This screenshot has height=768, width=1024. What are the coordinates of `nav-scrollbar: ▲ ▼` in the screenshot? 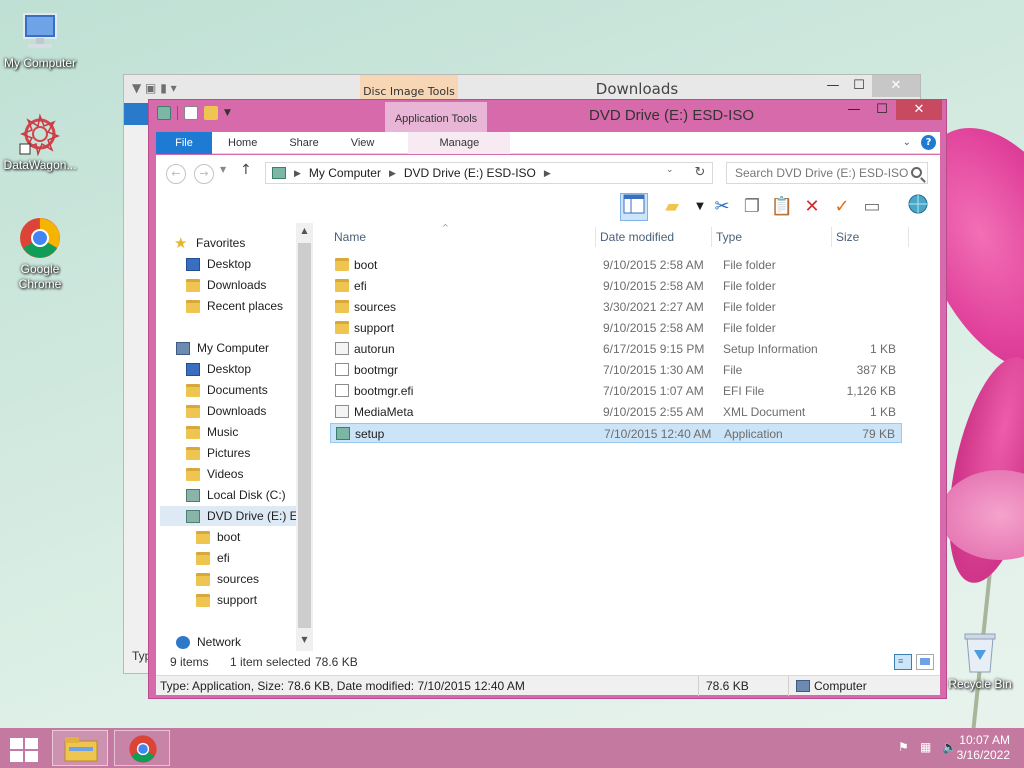 It's located at (304, 437).